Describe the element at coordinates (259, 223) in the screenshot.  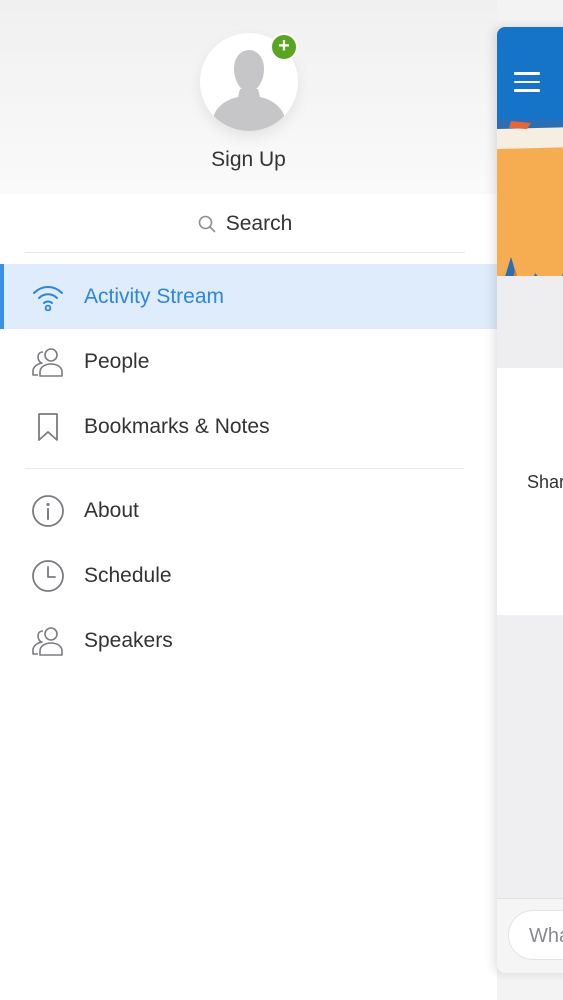
I see `search-label: Search` at that location.